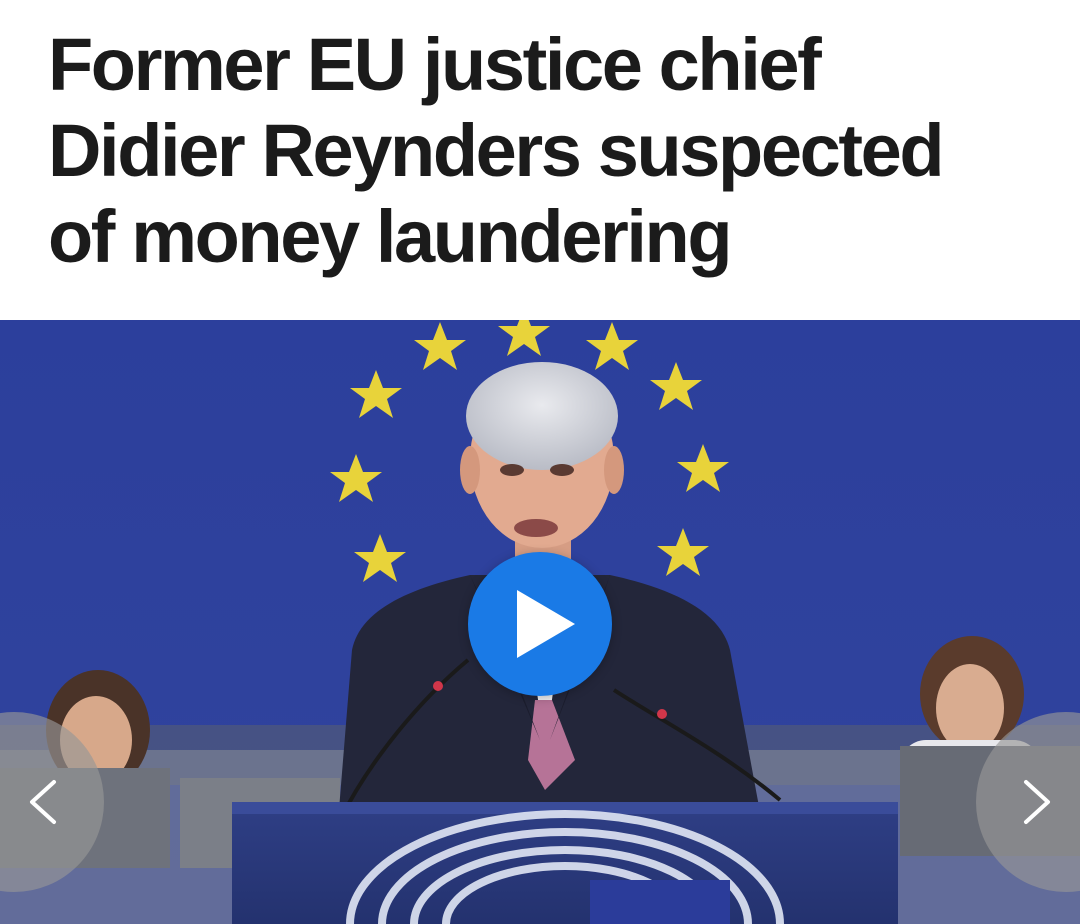 The image size is (1080, 924). What do you see at coordinates (565, 863) in the screenshot?
I see `podium` at bounding box center [565, 863].